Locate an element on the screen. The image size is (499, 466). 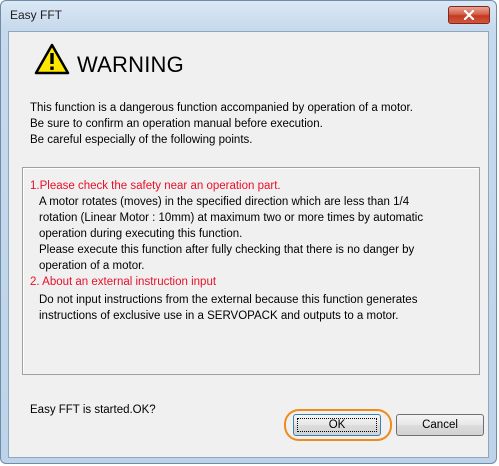
confirm-message: Easy FFT is started.OK? is located at coordinates (93, 410).